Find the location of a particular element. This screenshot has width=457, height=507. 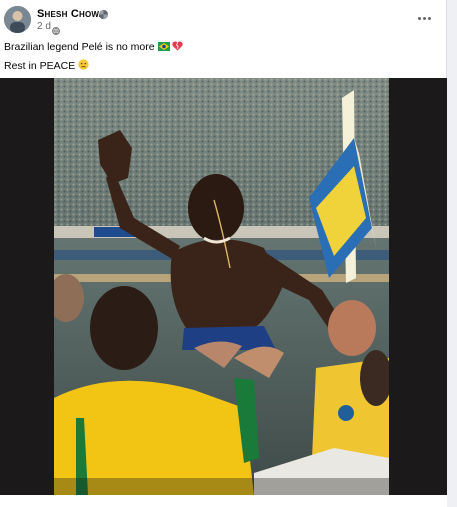

post-header: Shesh Chowa 2 d is located at coordinates (223, 18).